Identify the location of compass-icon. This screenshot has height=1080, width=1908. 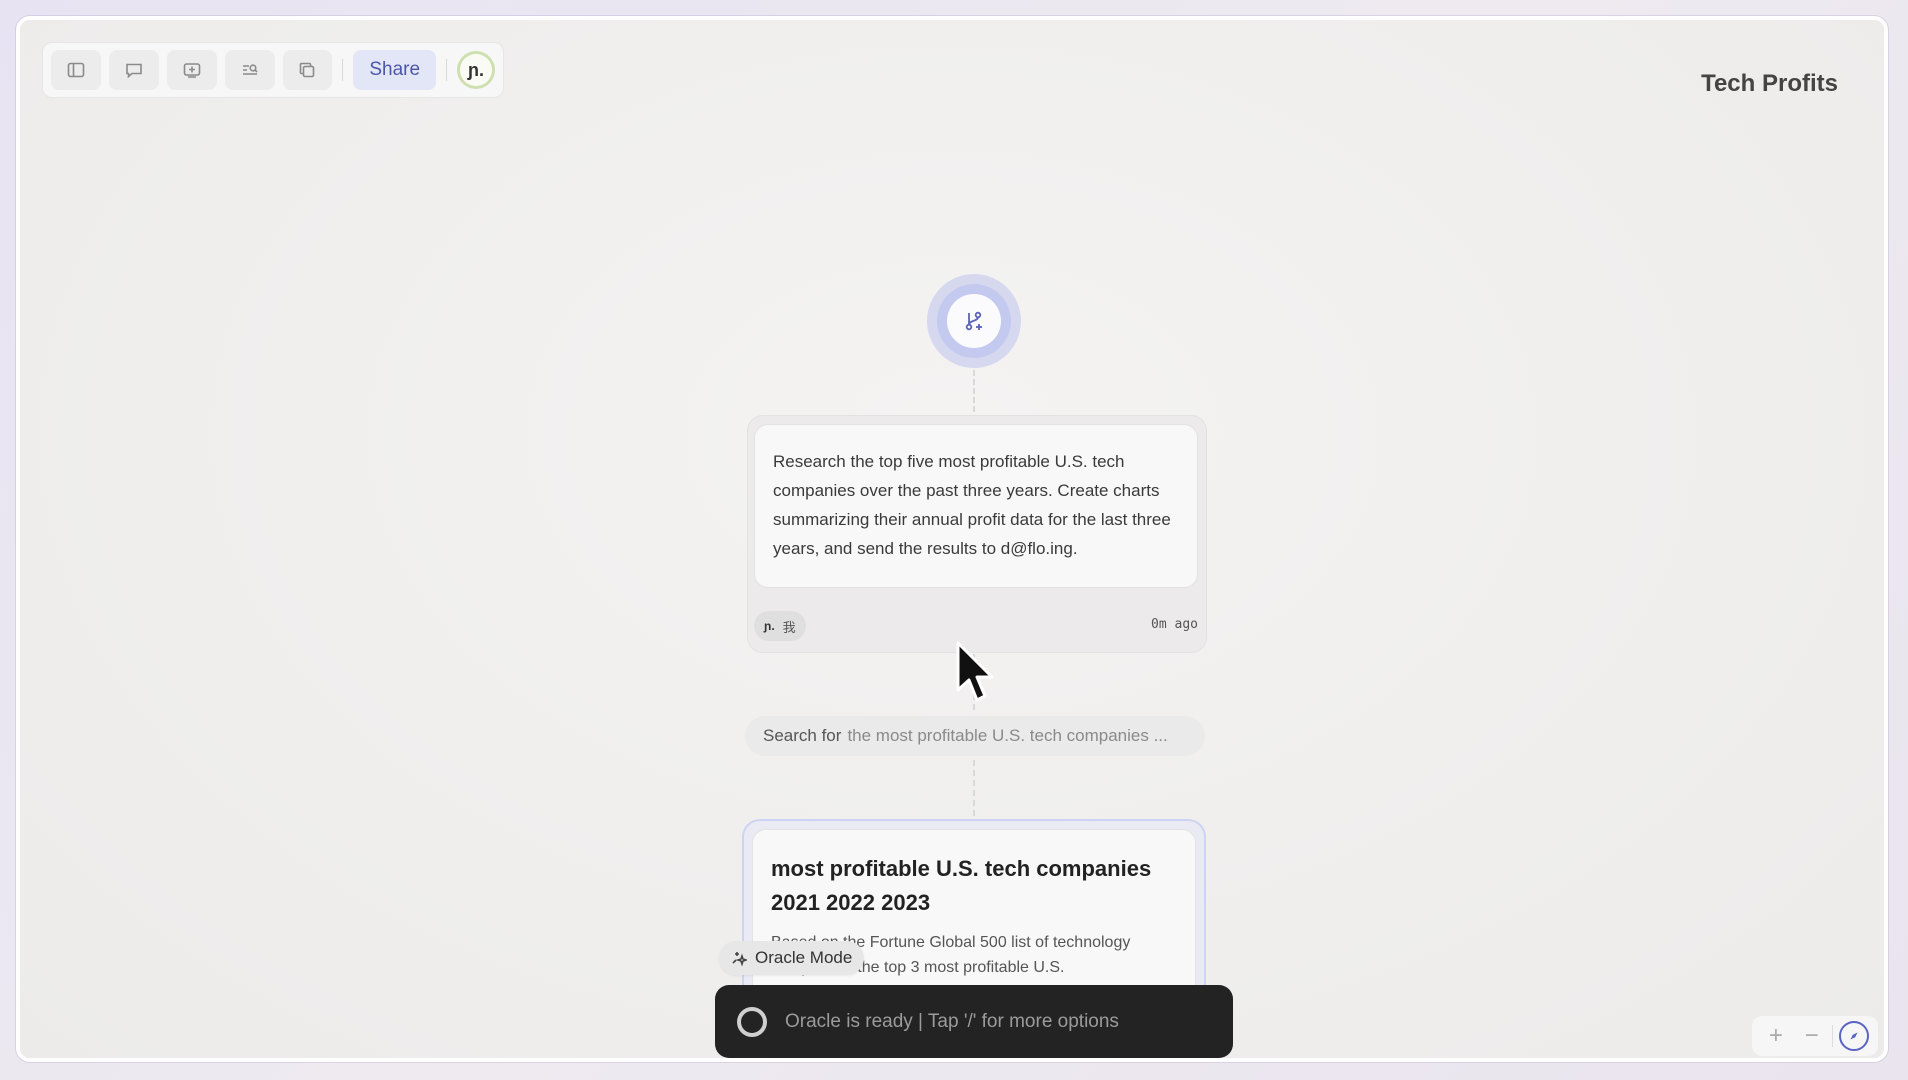
(1854, 1036).